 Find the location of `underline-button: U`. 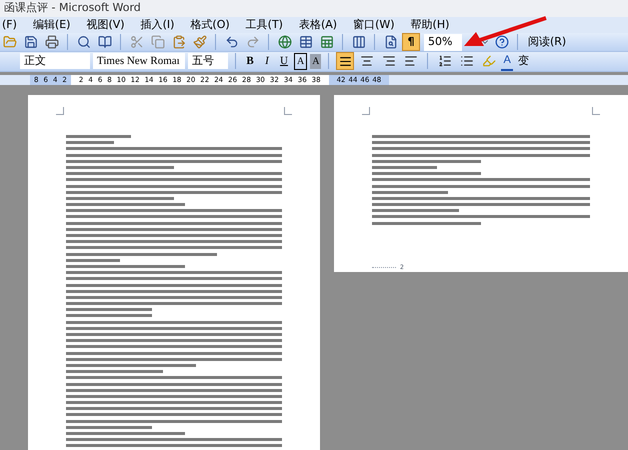

underline-button: U is located at coordinates (284, 61).